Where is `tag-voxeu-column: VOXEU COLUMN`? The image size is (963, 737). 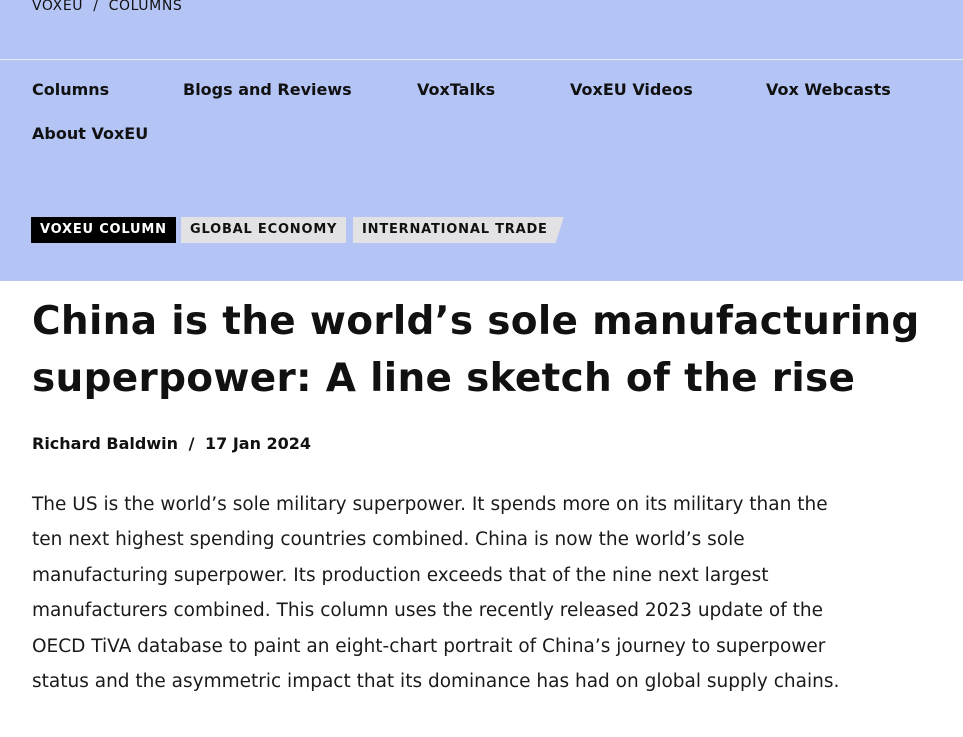 tag-voxeu-column: VOXEU COLUMN is located at coordinates (103, 230).